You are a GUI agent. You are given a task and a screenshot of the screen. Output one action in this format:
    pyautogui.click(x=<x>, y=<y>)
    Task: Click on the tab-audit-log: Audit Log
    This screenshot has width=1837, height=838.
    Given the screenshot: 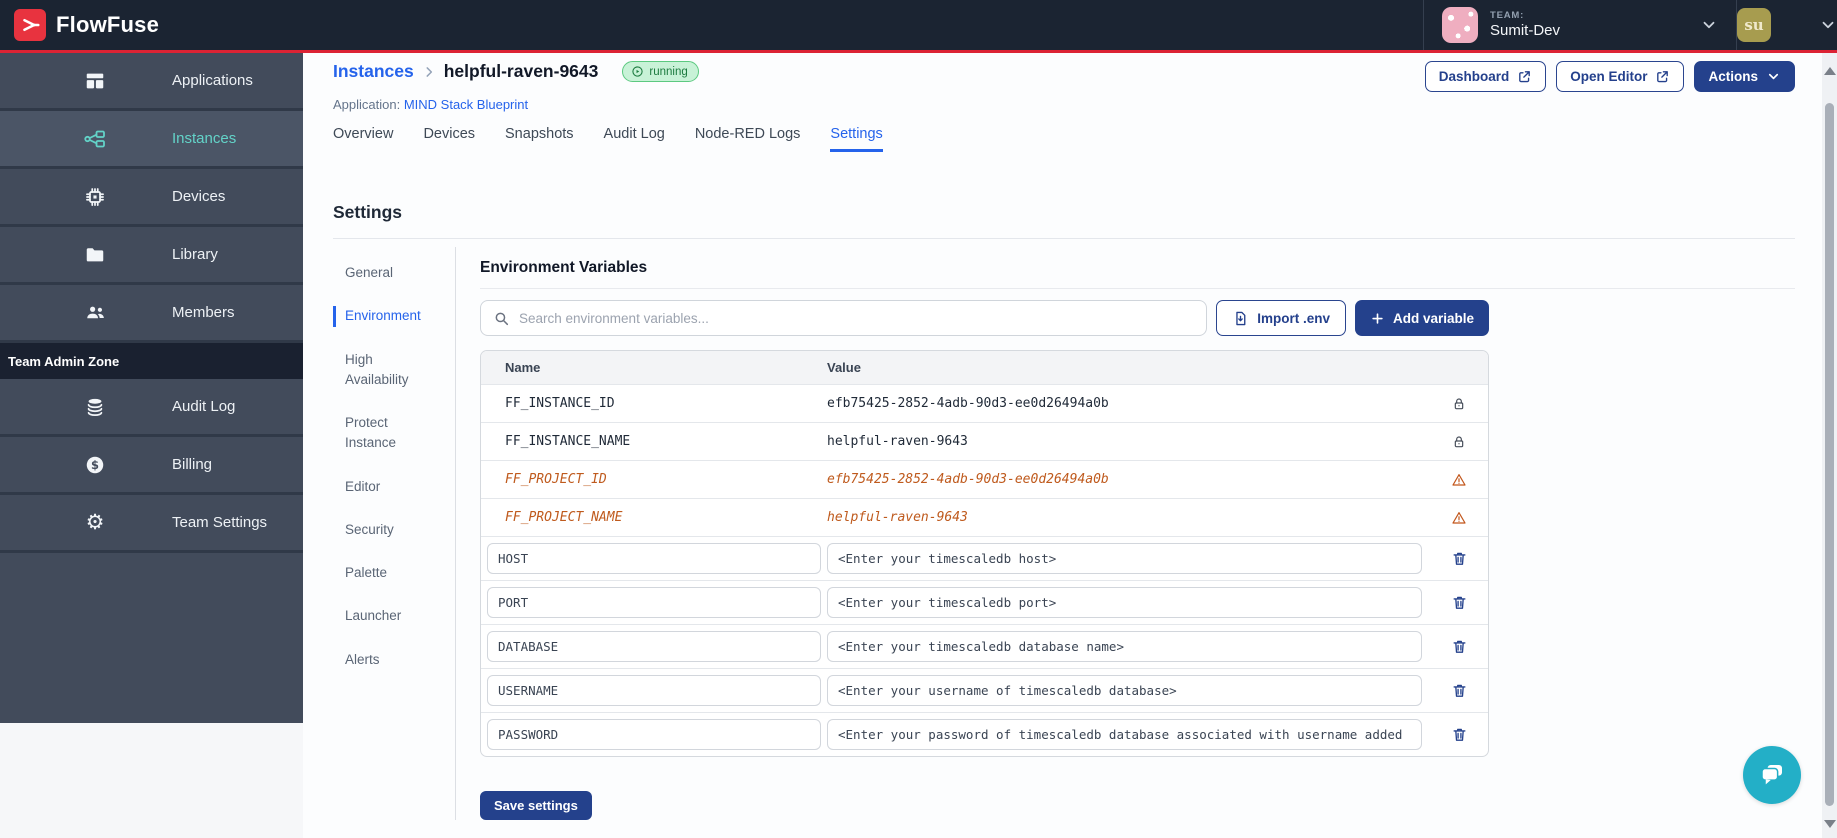 What is the action you would take?
    pyautogui.click(x=634, y=139)
    